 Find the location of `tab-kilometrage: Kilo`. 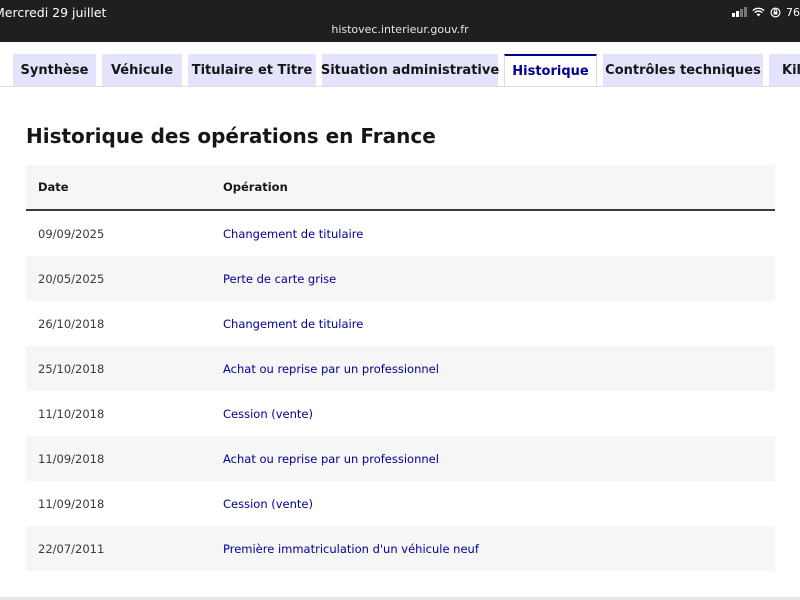

tab-kilometrage: Kilo is located at coordinates (784, 70).